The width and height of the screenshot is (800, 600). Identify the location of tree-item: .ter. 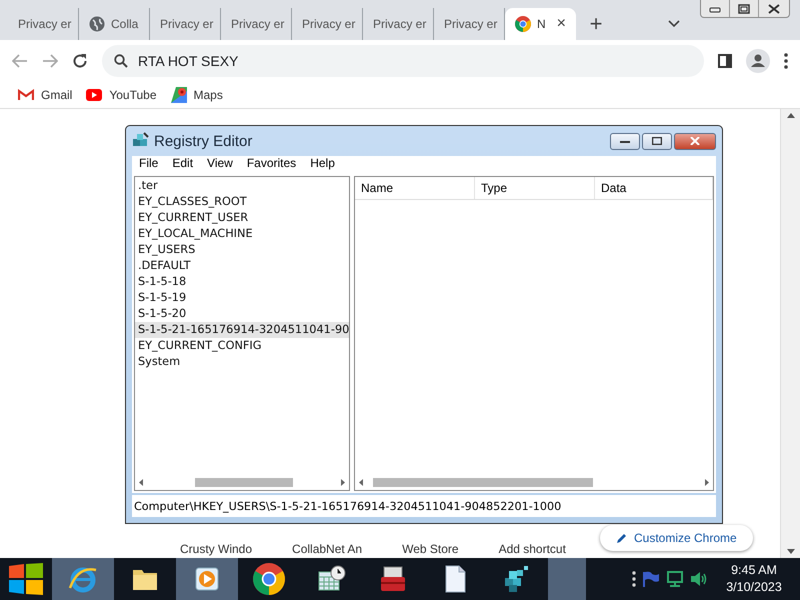
(146, 186).